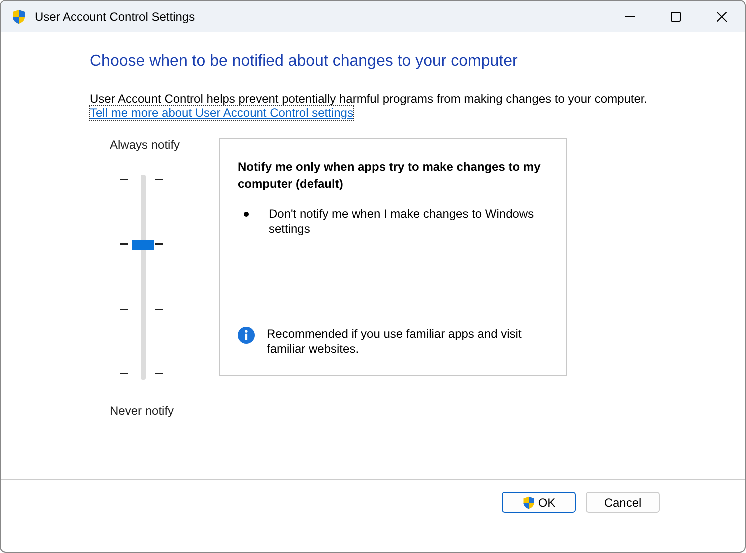 Image resolution: width=746 pixels, height=553 pixels. Describe the element at coordinates (146, 145) in the screenshot. I see `slider-top-label: Always notify` at that location.